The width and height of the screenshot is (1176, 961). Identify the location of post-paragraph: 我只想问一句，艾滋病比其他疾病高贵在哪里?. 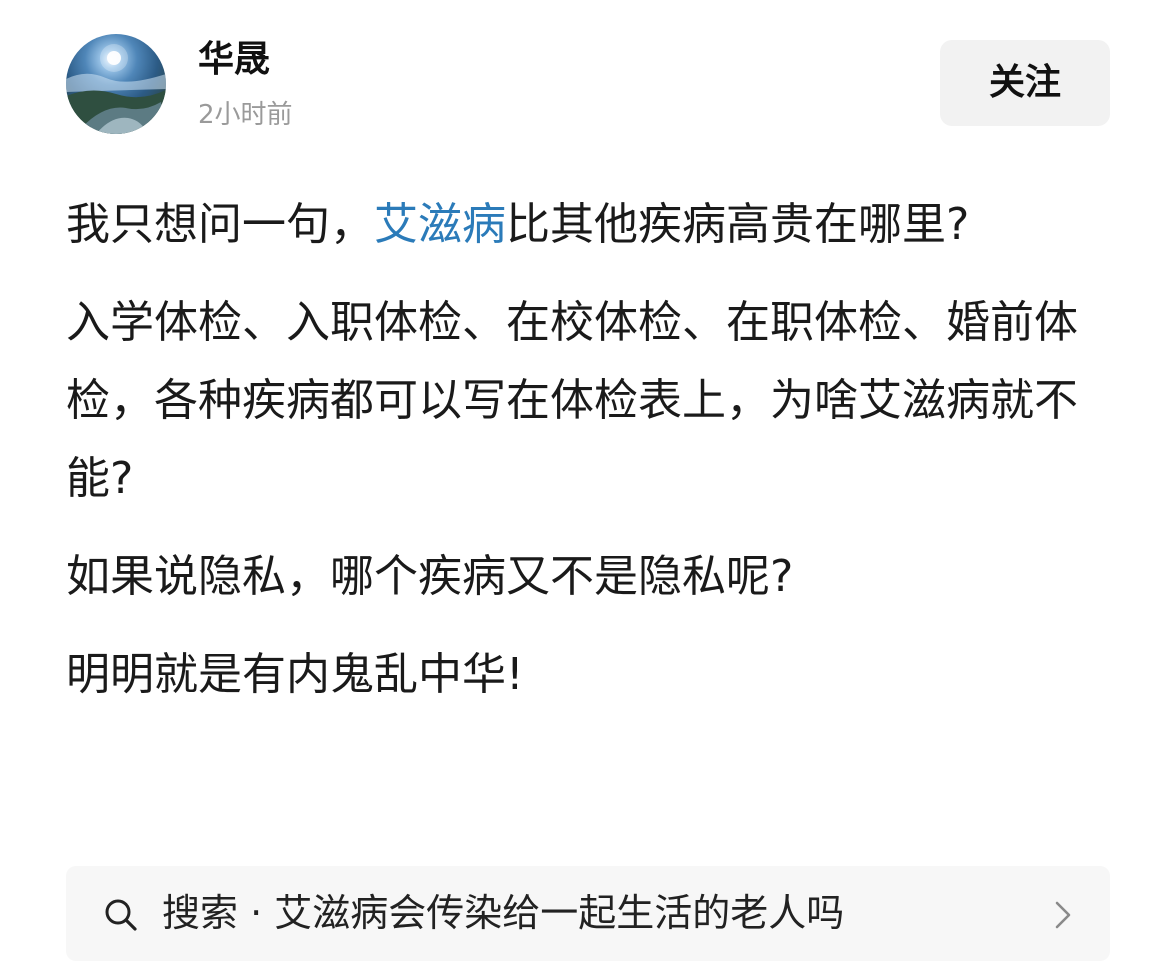
(596, 225).